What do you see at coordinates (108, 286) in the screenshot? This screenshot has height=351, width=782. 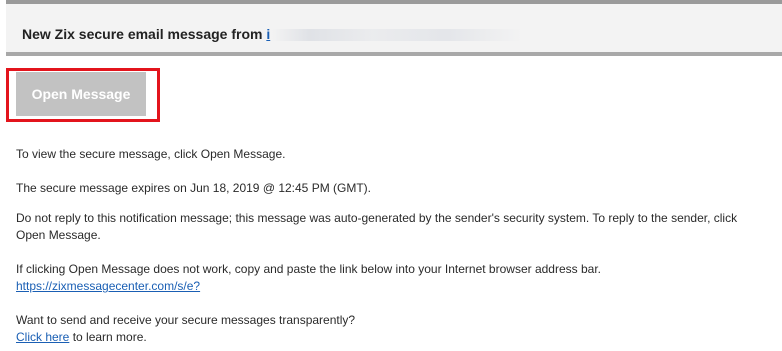 I see `message-center-link: https://zixmessagecenter.com/s/e?` at bounding box center [108, 286].